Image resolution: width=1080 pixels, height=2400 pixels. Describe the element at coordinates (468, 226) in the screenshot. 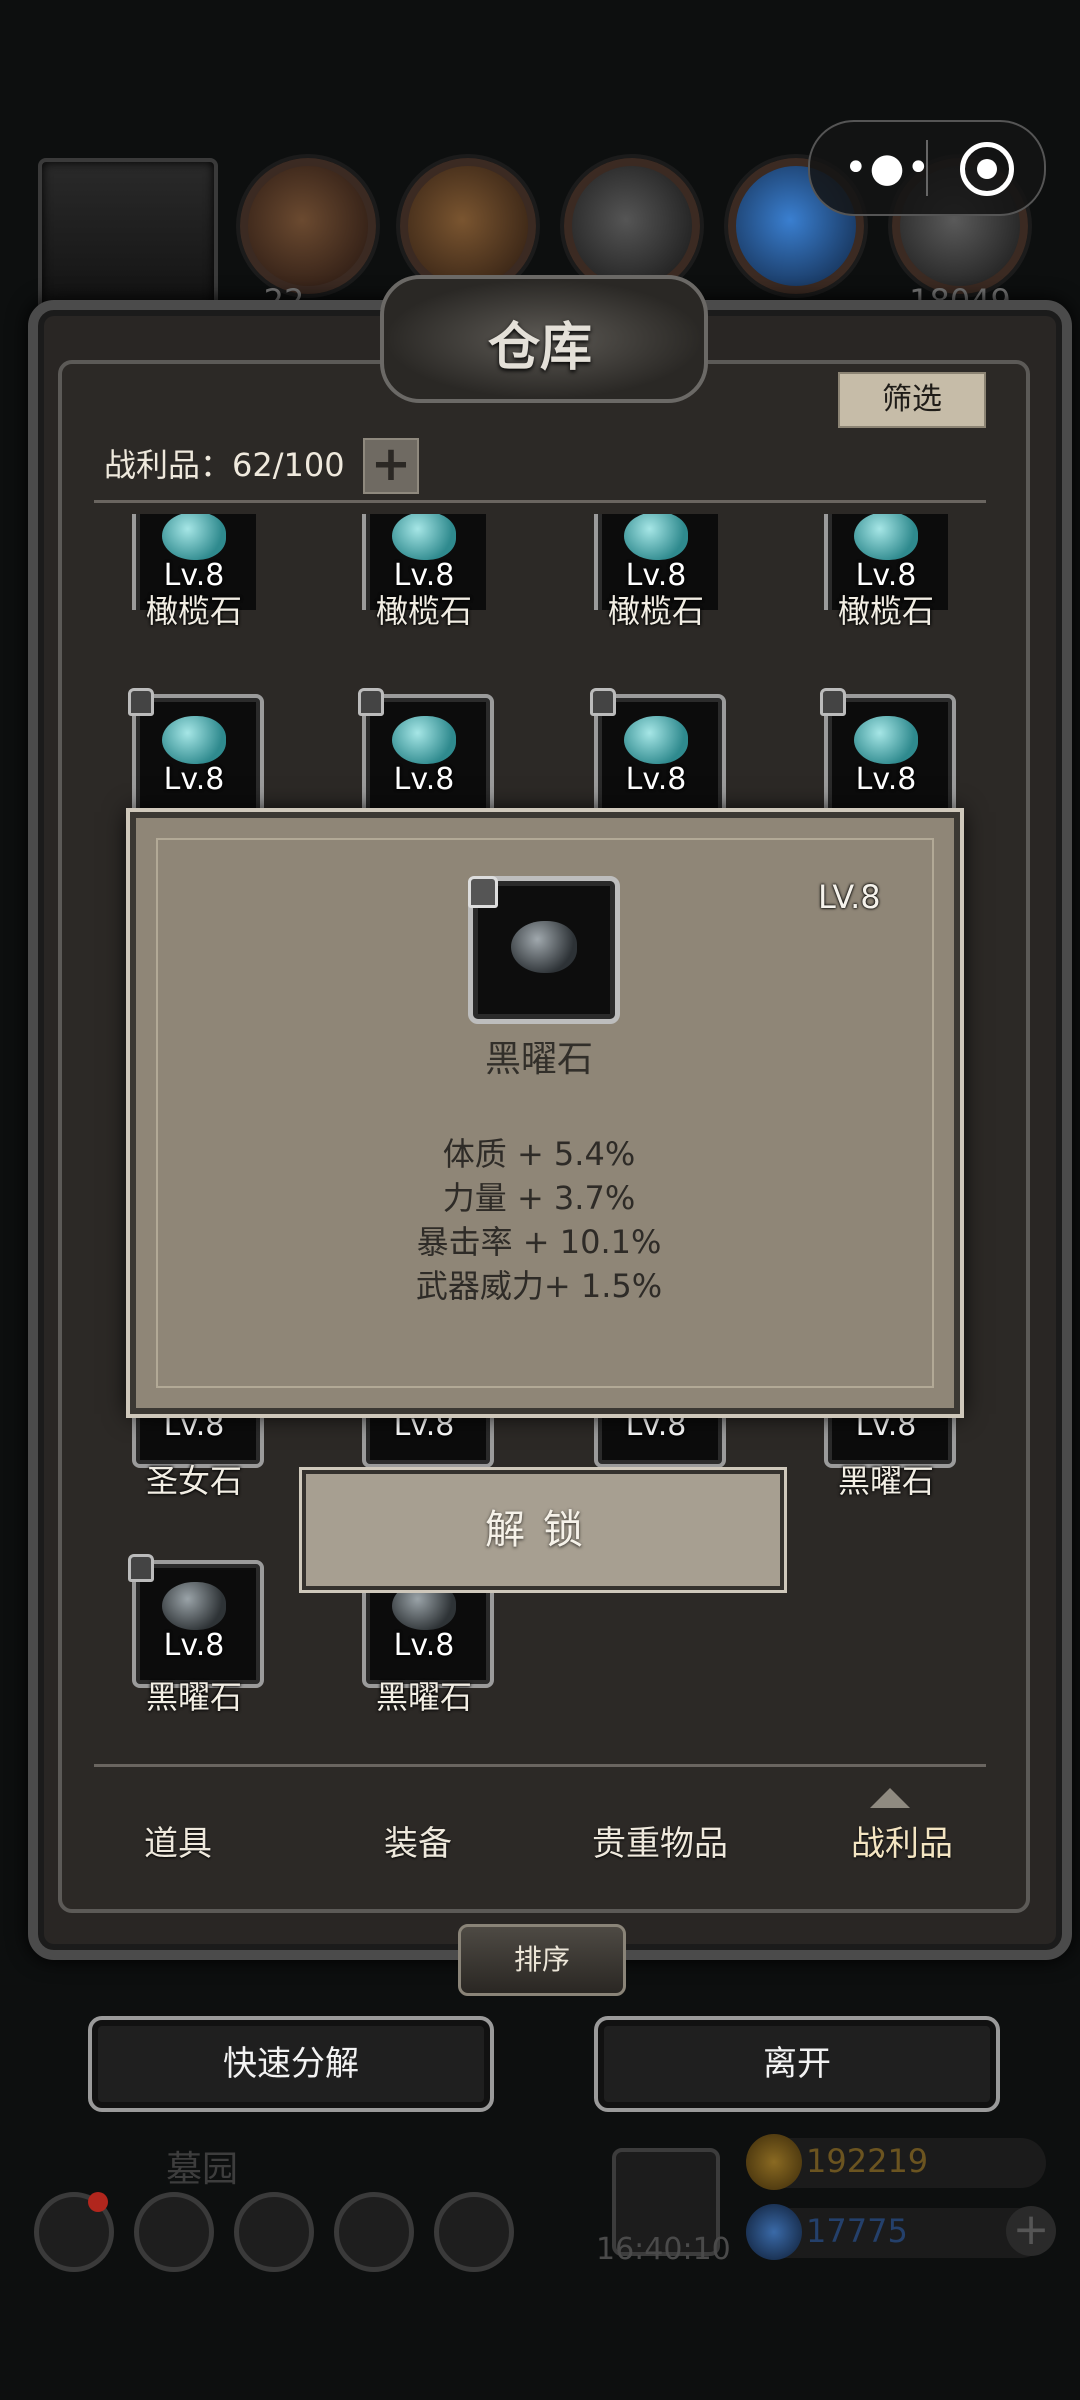

I see `plank-resource-icon` at that location.